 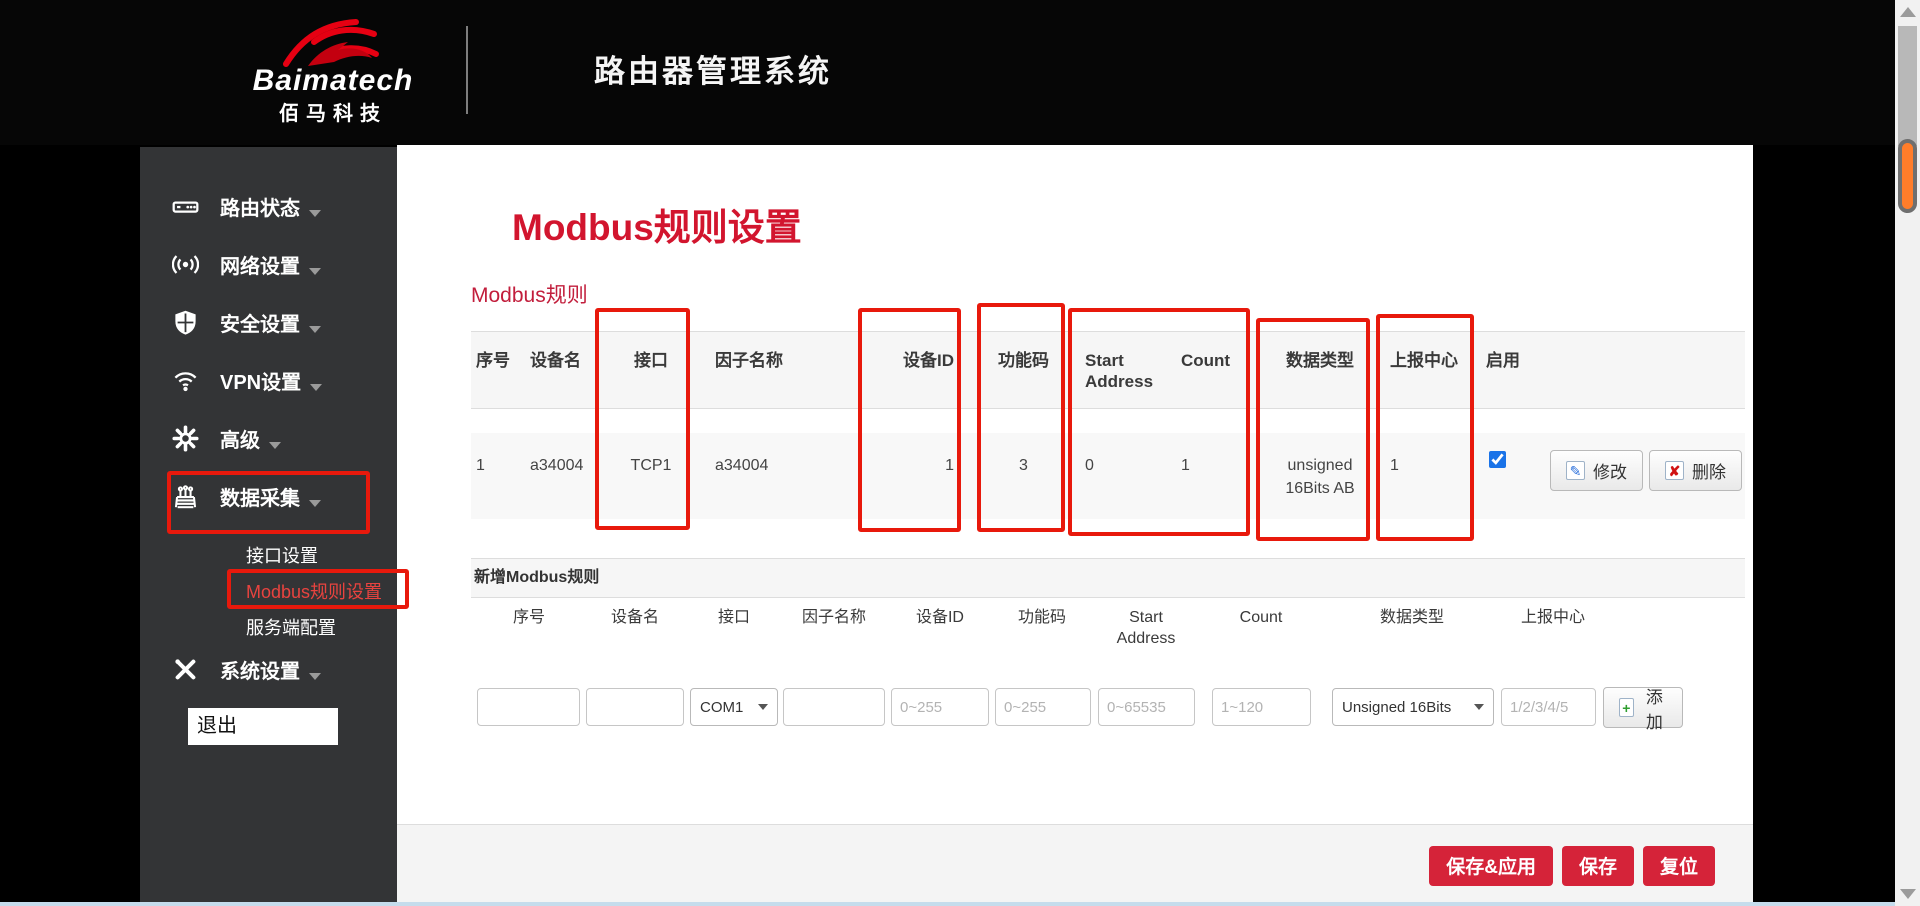 I want to click on form-label-count: Count, so click(x=1261, y=617).